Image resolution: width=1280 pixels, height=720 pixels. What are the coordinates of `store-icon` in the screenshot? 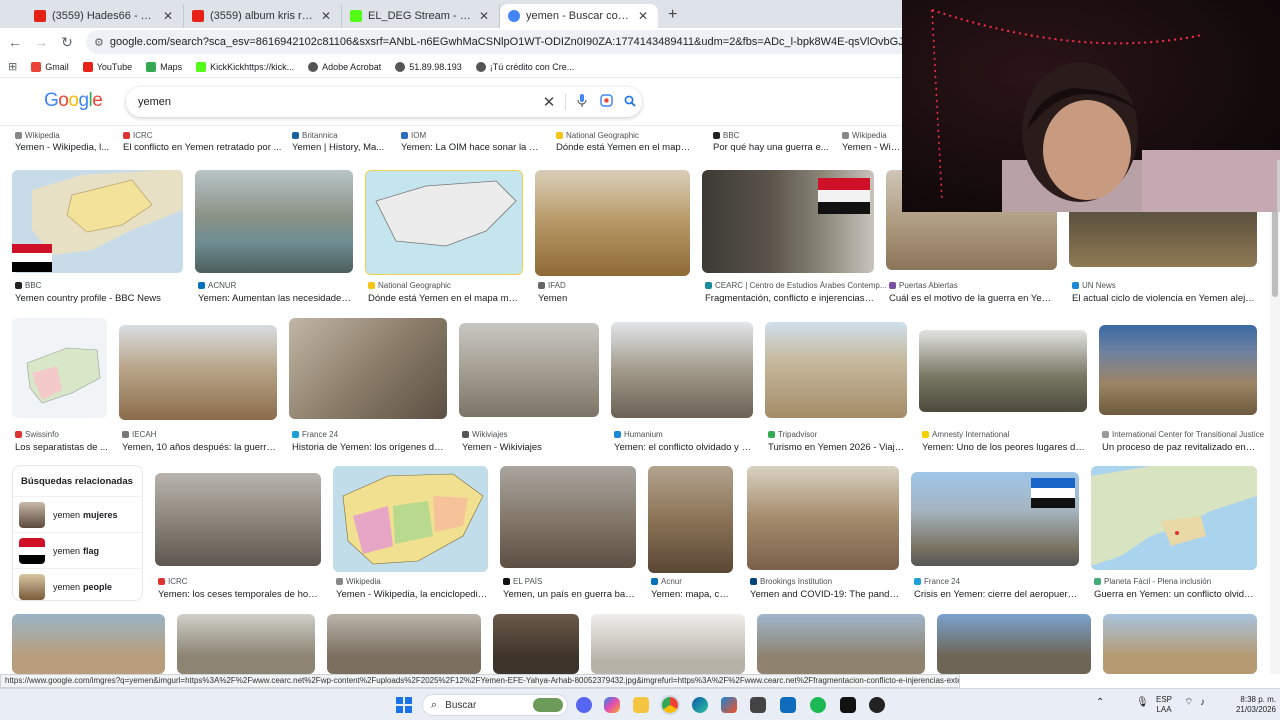 It's located at (729, 705).